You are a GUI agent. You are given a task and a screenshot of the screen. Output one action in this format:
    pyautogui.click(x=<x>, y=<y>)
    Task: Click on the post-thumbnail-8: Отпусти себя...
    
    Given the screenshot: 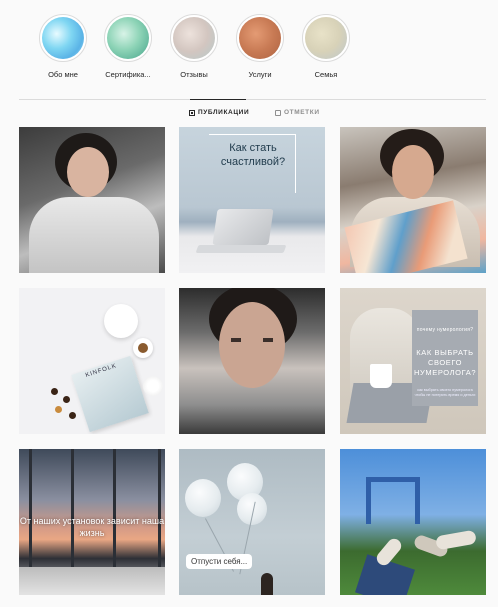 What is the action you would take?
    pyautogui.click(x=252, y=522)
    